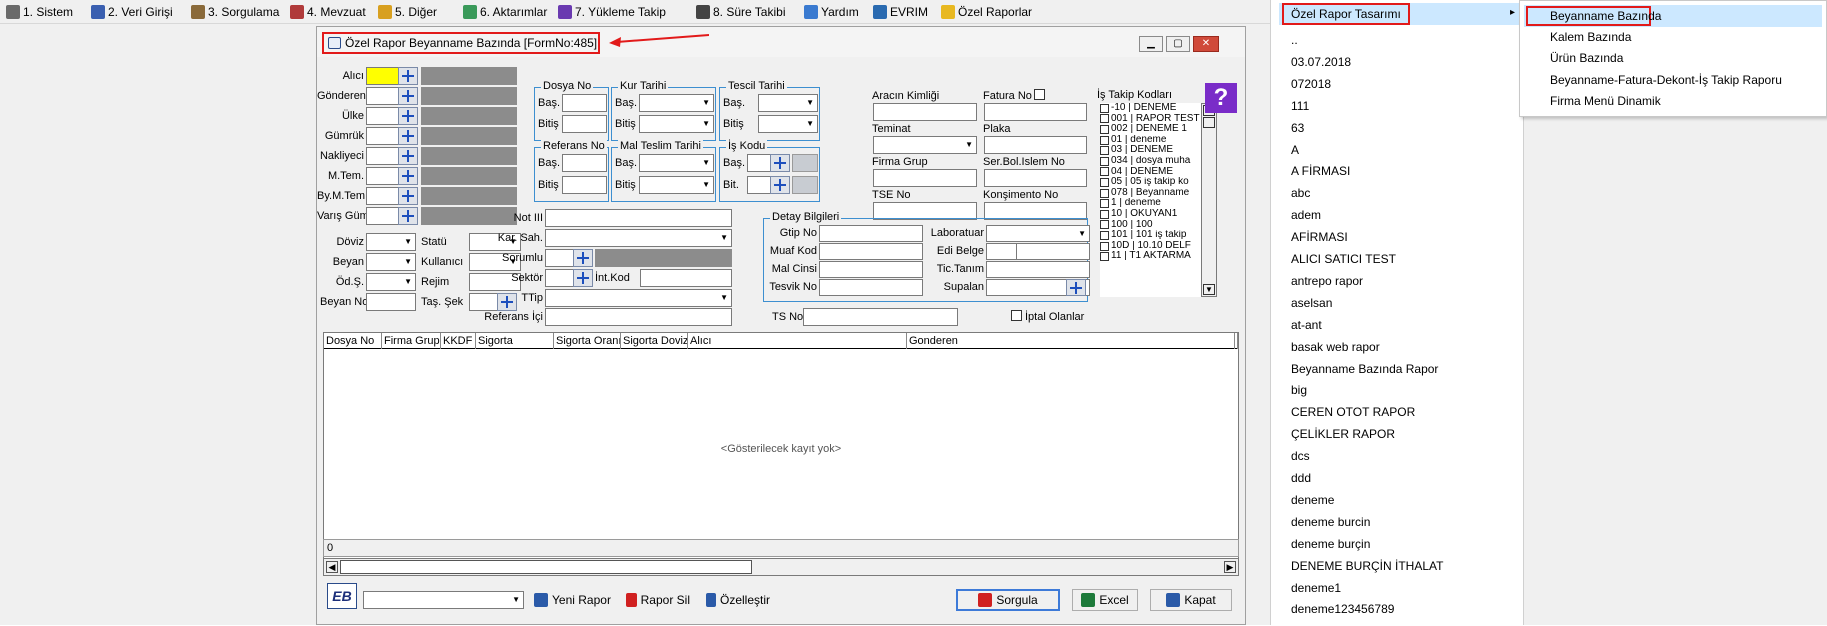  Describe the element at coordinates (925, 178) in the screenshot. I see `firma-grup-field` at that location.